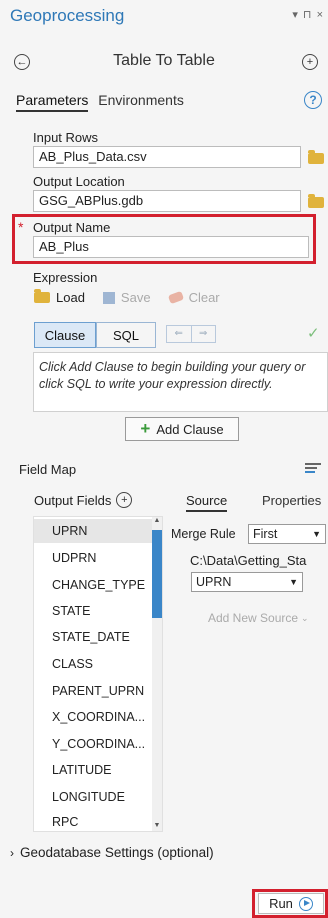  What do you see at coordinates (248, 560) in the screenshot?
I see `source-path: C:\Data\Getting_Sta` at bounding box center [248, 560].